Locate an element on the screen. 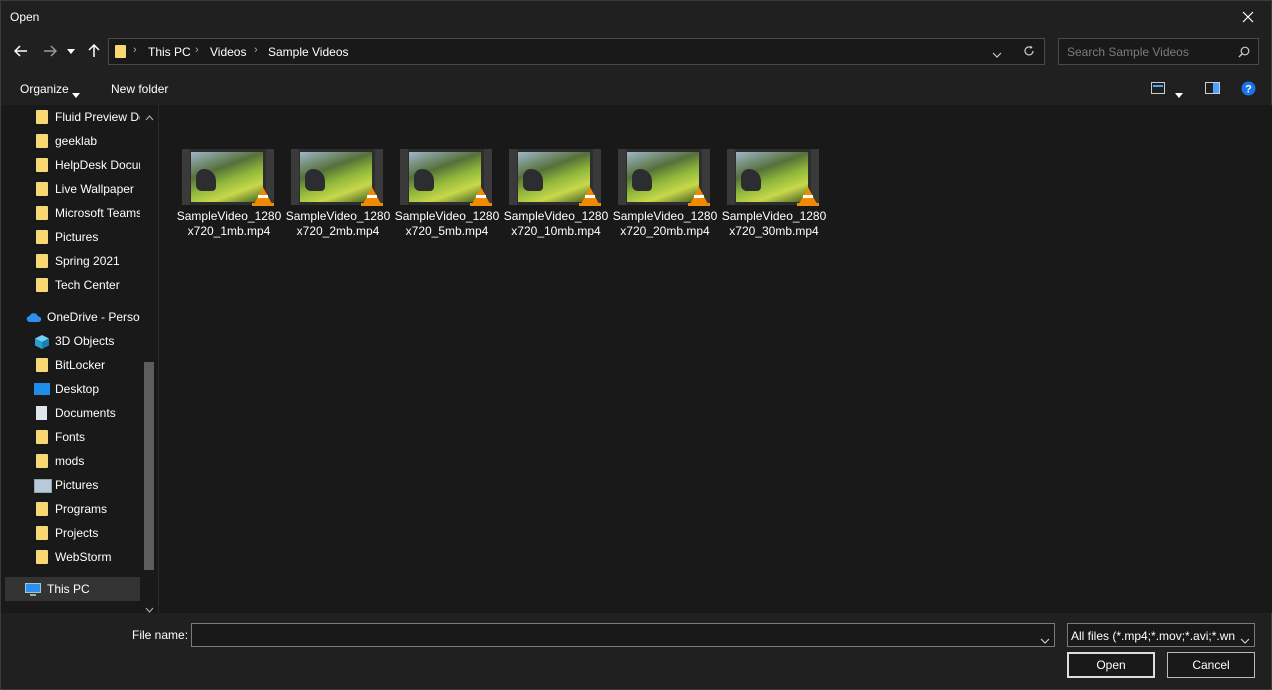 The width and height of the screenshot is (1272, 690). sidebar-item-label: Programs is located at coordinates (81, 509).